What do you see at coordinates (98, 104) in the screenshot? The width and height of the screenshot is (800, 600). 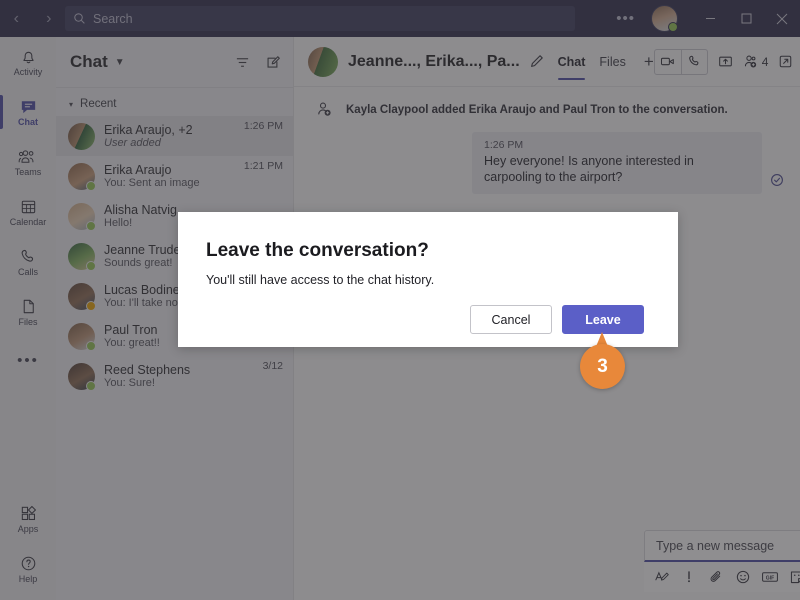 I see `recent-label: Recent` at bounding box center [98, 104].